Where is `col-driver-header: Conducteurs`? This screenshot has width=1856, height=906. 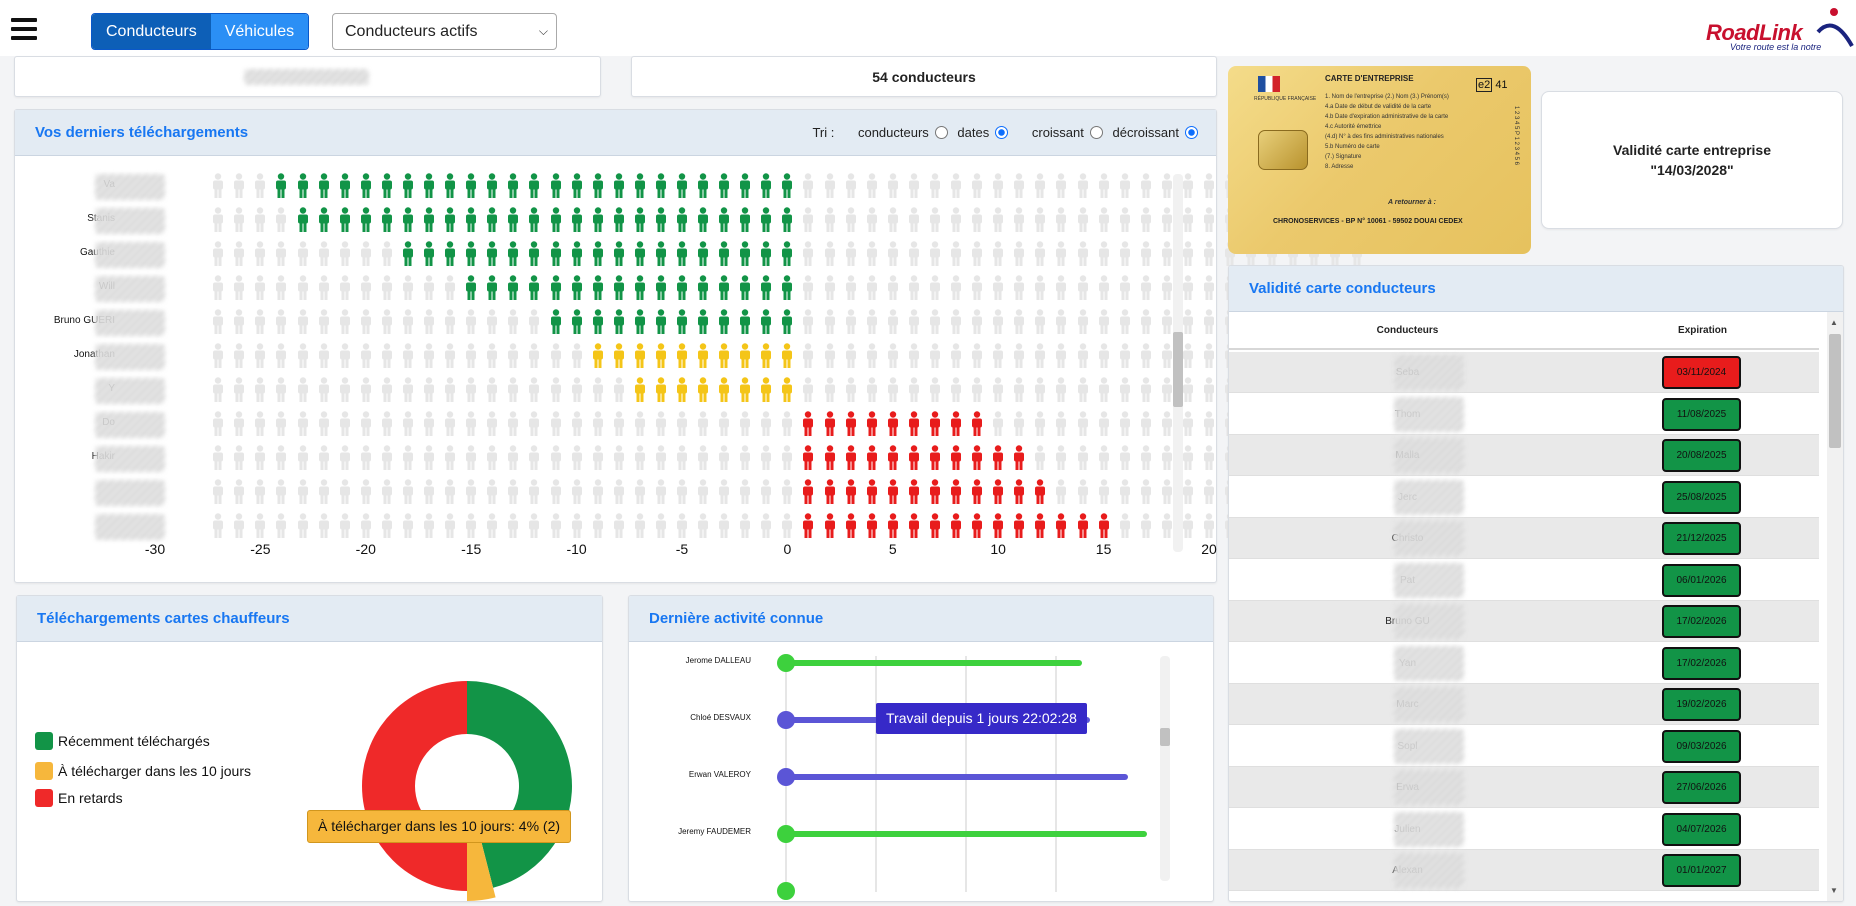
col-driver-header: Conducteurs is located at coordinates (1407, 330).